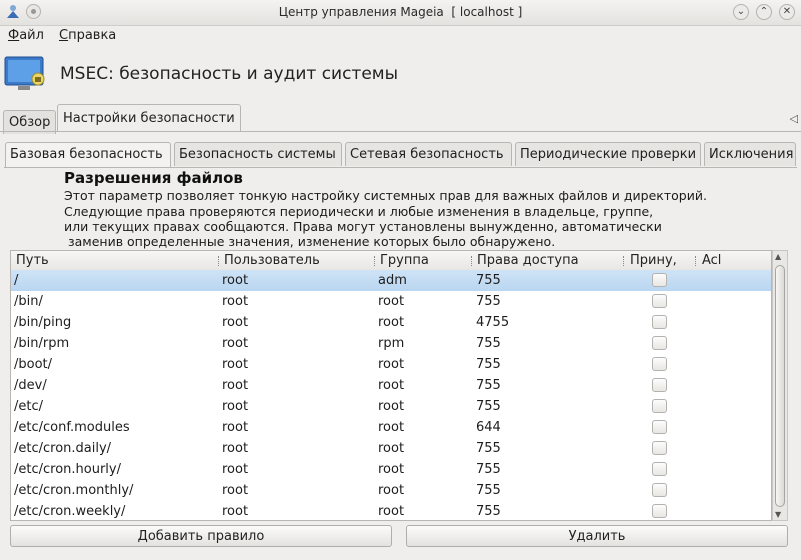 The height and width of the screenshot is (560, 801). What do you see at coordinates (493, 322) in the screenshot?
I see `cell-permissions: 4755` at bounding box center [493, 322].